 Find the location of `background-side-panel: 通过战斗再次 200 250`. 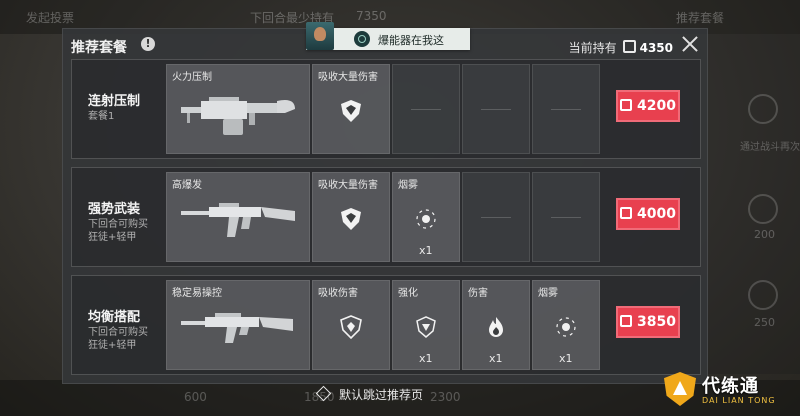

background-side-panel: 通过战斗再次 200 250 is located at coordinates (754, 204).